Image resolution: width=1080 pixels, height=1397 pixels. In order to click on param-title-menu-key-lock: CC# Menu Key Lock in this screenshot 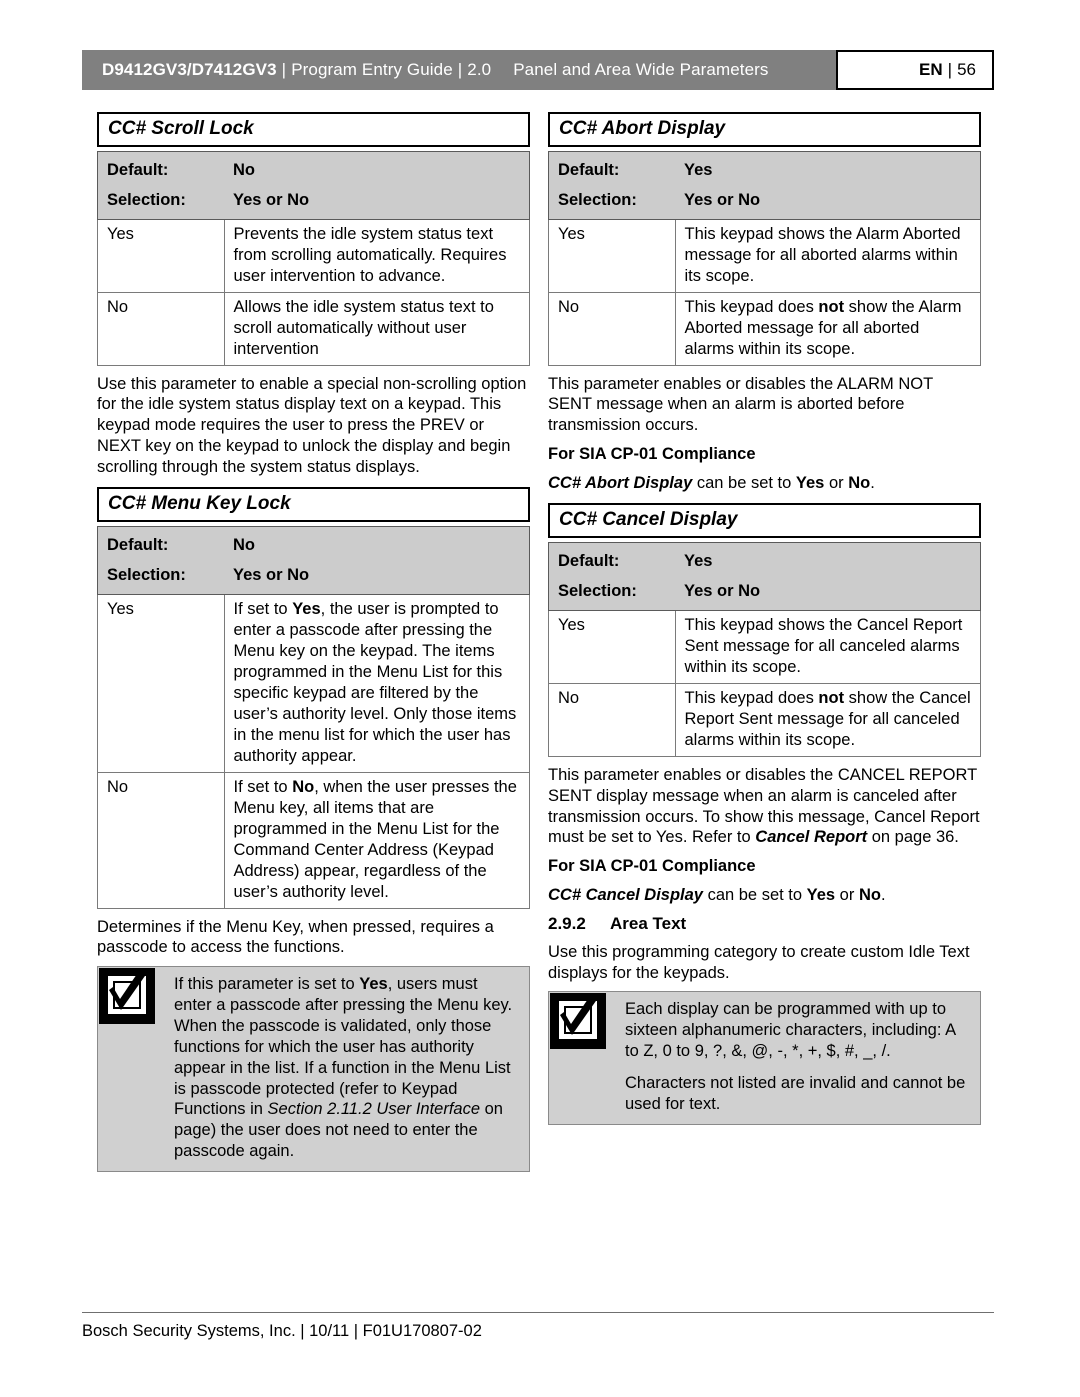, I will do `click(313, 505)`.